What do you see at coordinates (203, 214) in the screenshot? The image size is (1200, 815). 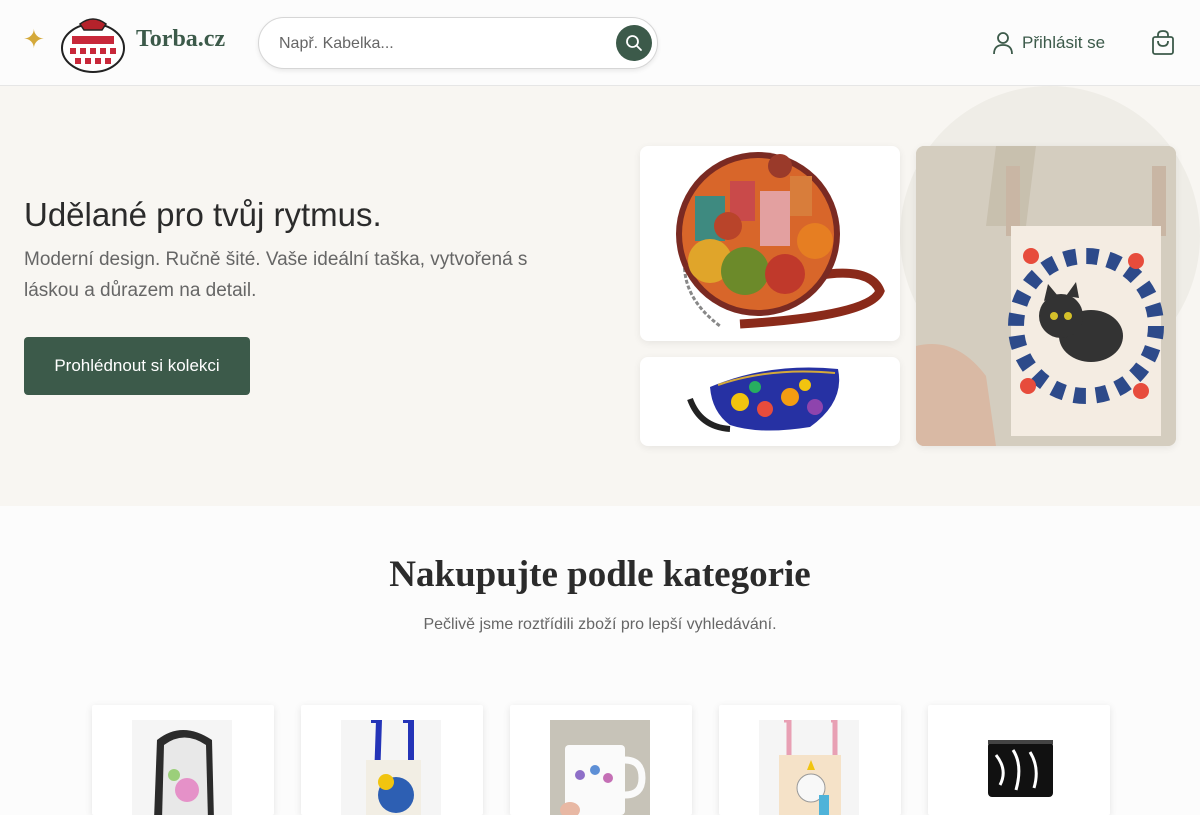 I see `hero-title: Udělané pro tvůj rytmus.` at bounding box center [203, 214].